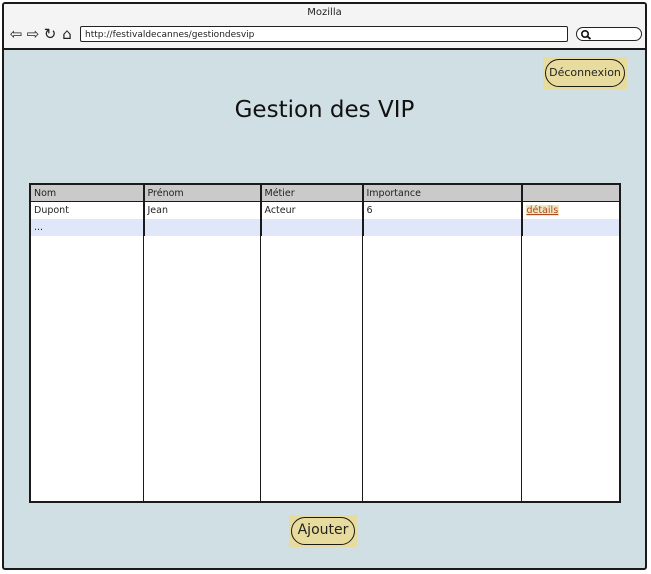 The width and height of the screenshot is (651, 574). I want to click on logout-button: Déconnexion, so click(585, 73).